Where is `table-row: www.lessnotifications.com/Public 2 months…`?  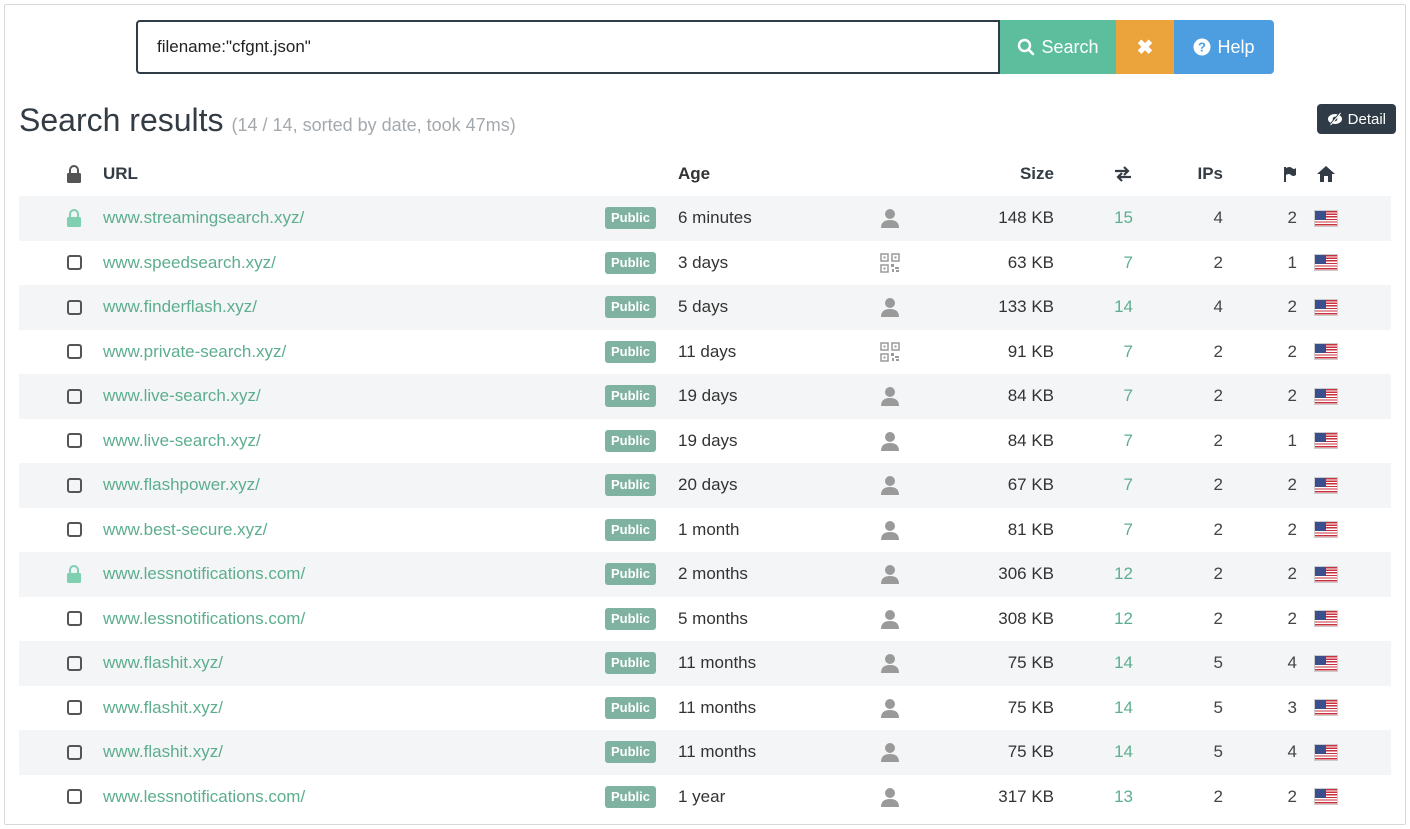 table-row: www.lessnotifications.com/Public 2 months… is located at coordinates (705, 574).